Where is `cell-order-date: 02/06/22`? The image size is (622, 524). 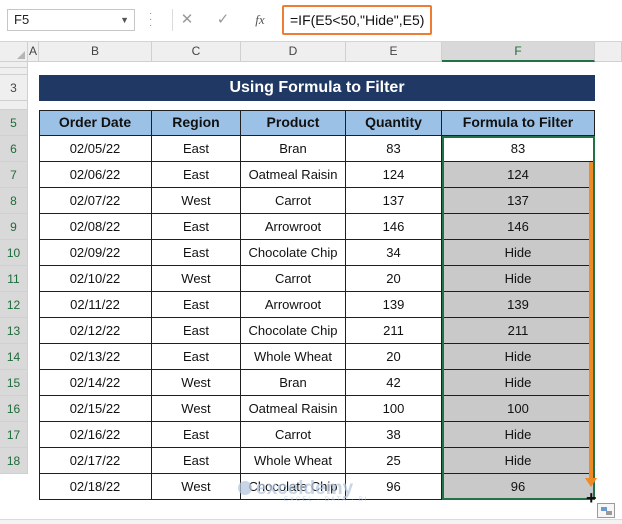 cell-order-date: 02/06/22 is located at coordinates (95, 175).